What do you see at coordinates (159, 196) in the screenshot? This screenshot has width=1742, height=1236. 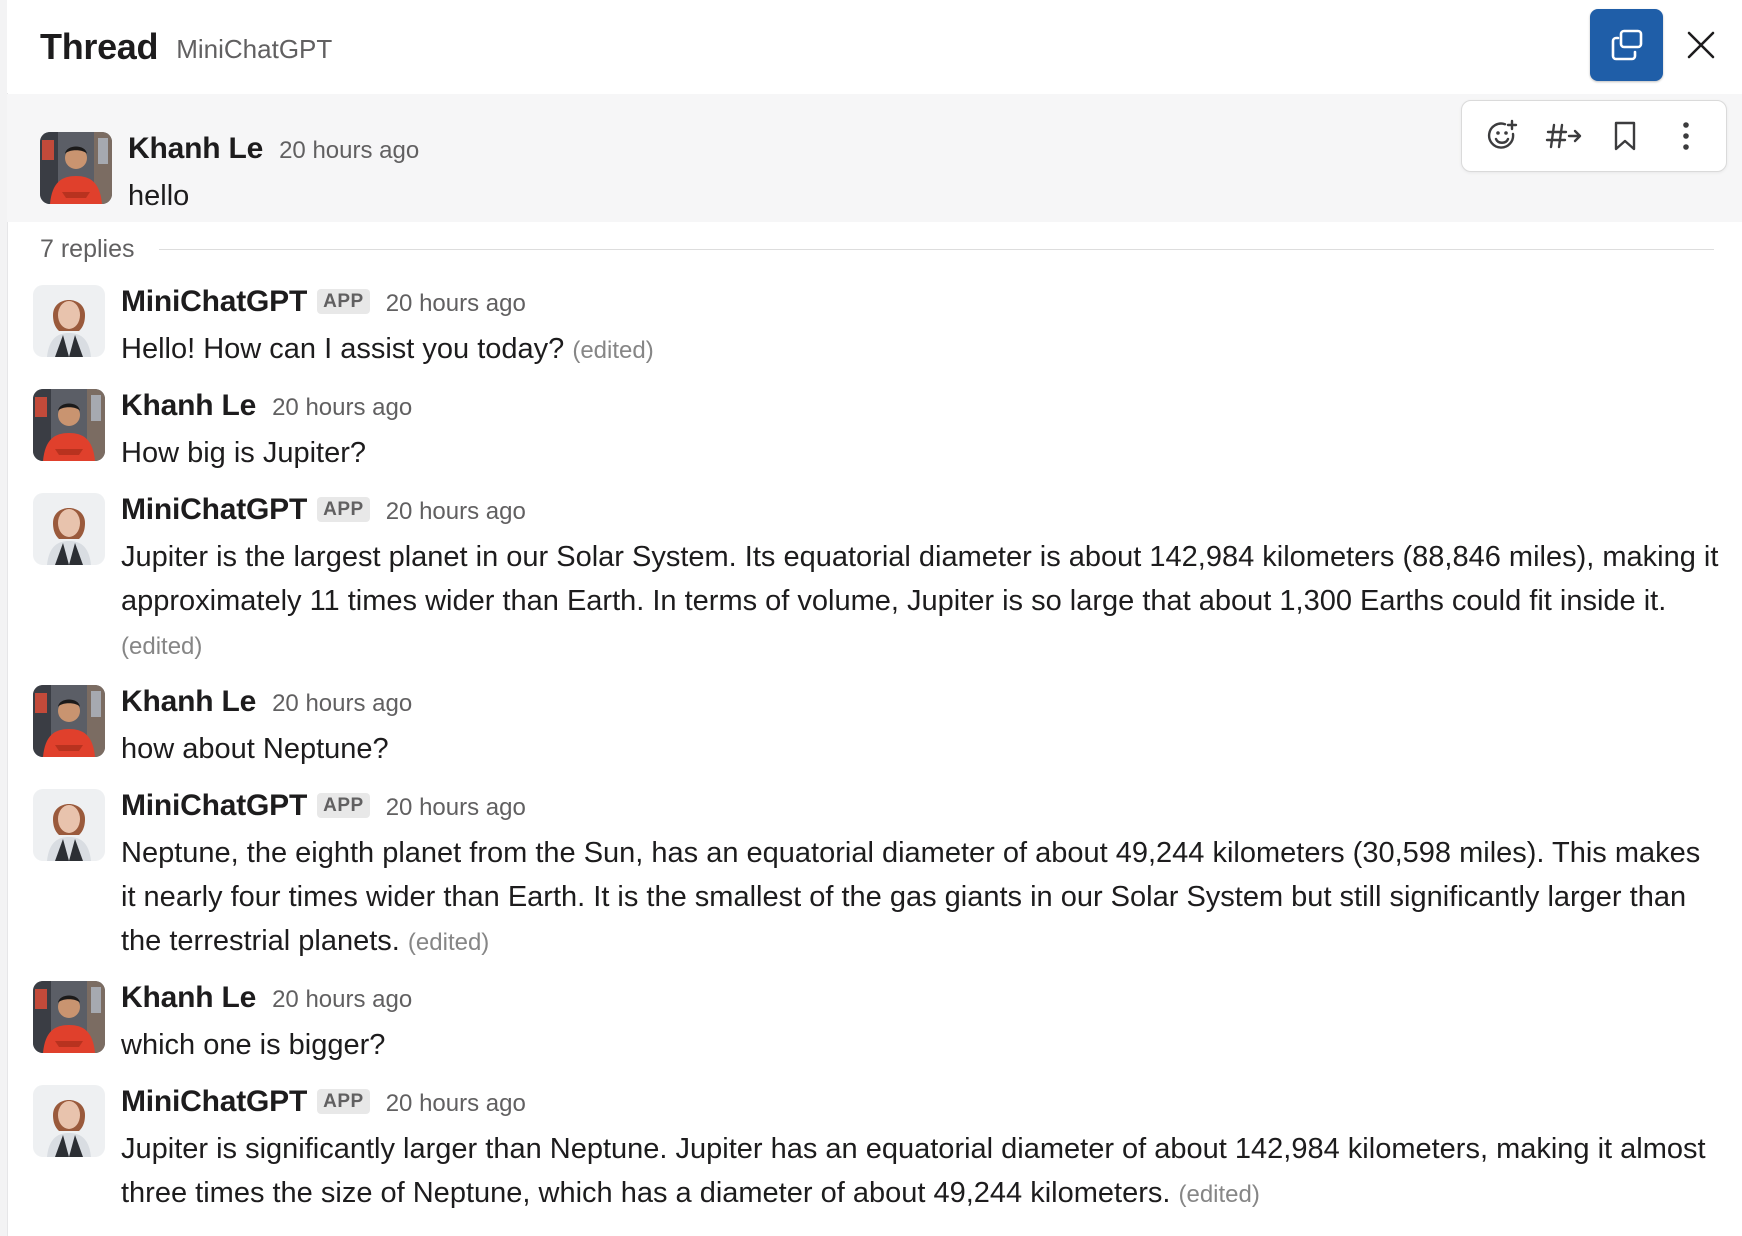 I see `message-body: hello` at bounding box center [159, 196].